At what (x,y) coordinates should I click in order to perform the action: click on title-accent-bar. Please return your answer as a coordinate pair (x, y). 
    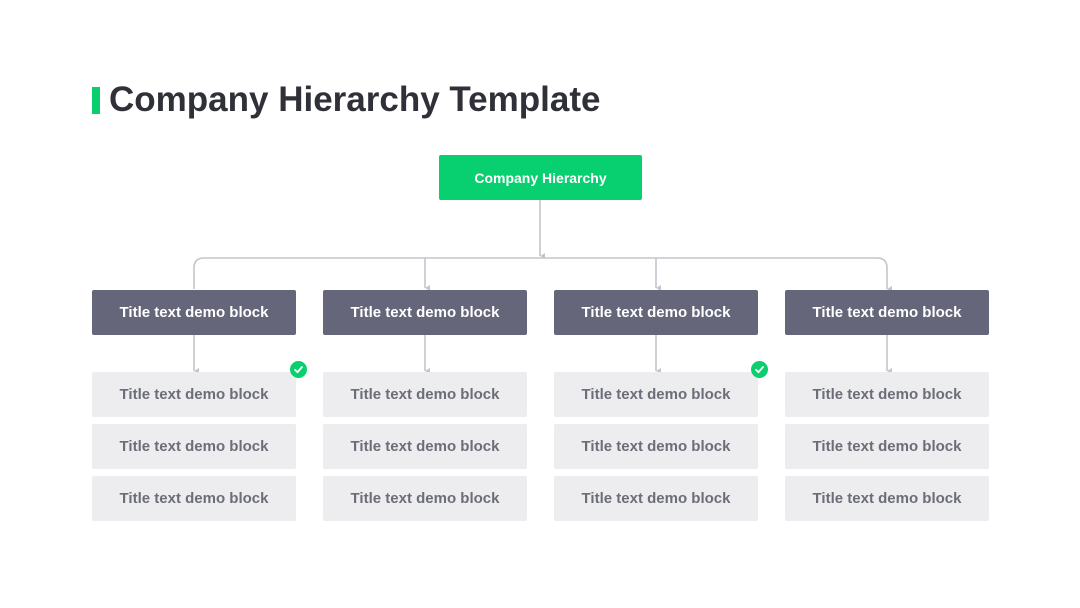
    Looking at the image, I should click on (96, 100).